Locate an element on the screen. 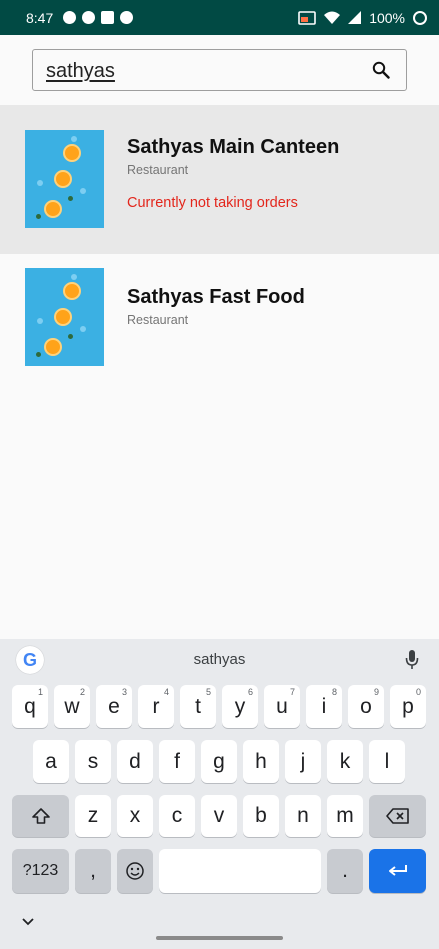 The width and height of the screenshot is (439, 949). search-bar-area: sathyas is located at coordinates (219, 70).